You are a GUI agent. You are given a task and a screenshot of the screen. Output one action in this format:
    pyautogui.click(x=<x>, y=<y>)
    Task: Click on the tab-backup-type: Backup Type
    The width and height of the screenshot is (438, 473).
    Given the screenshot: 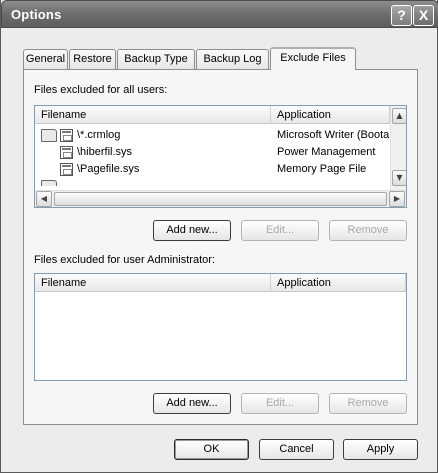 What is the action you would take?
    pyautogui.click(x=156, y=59)
    